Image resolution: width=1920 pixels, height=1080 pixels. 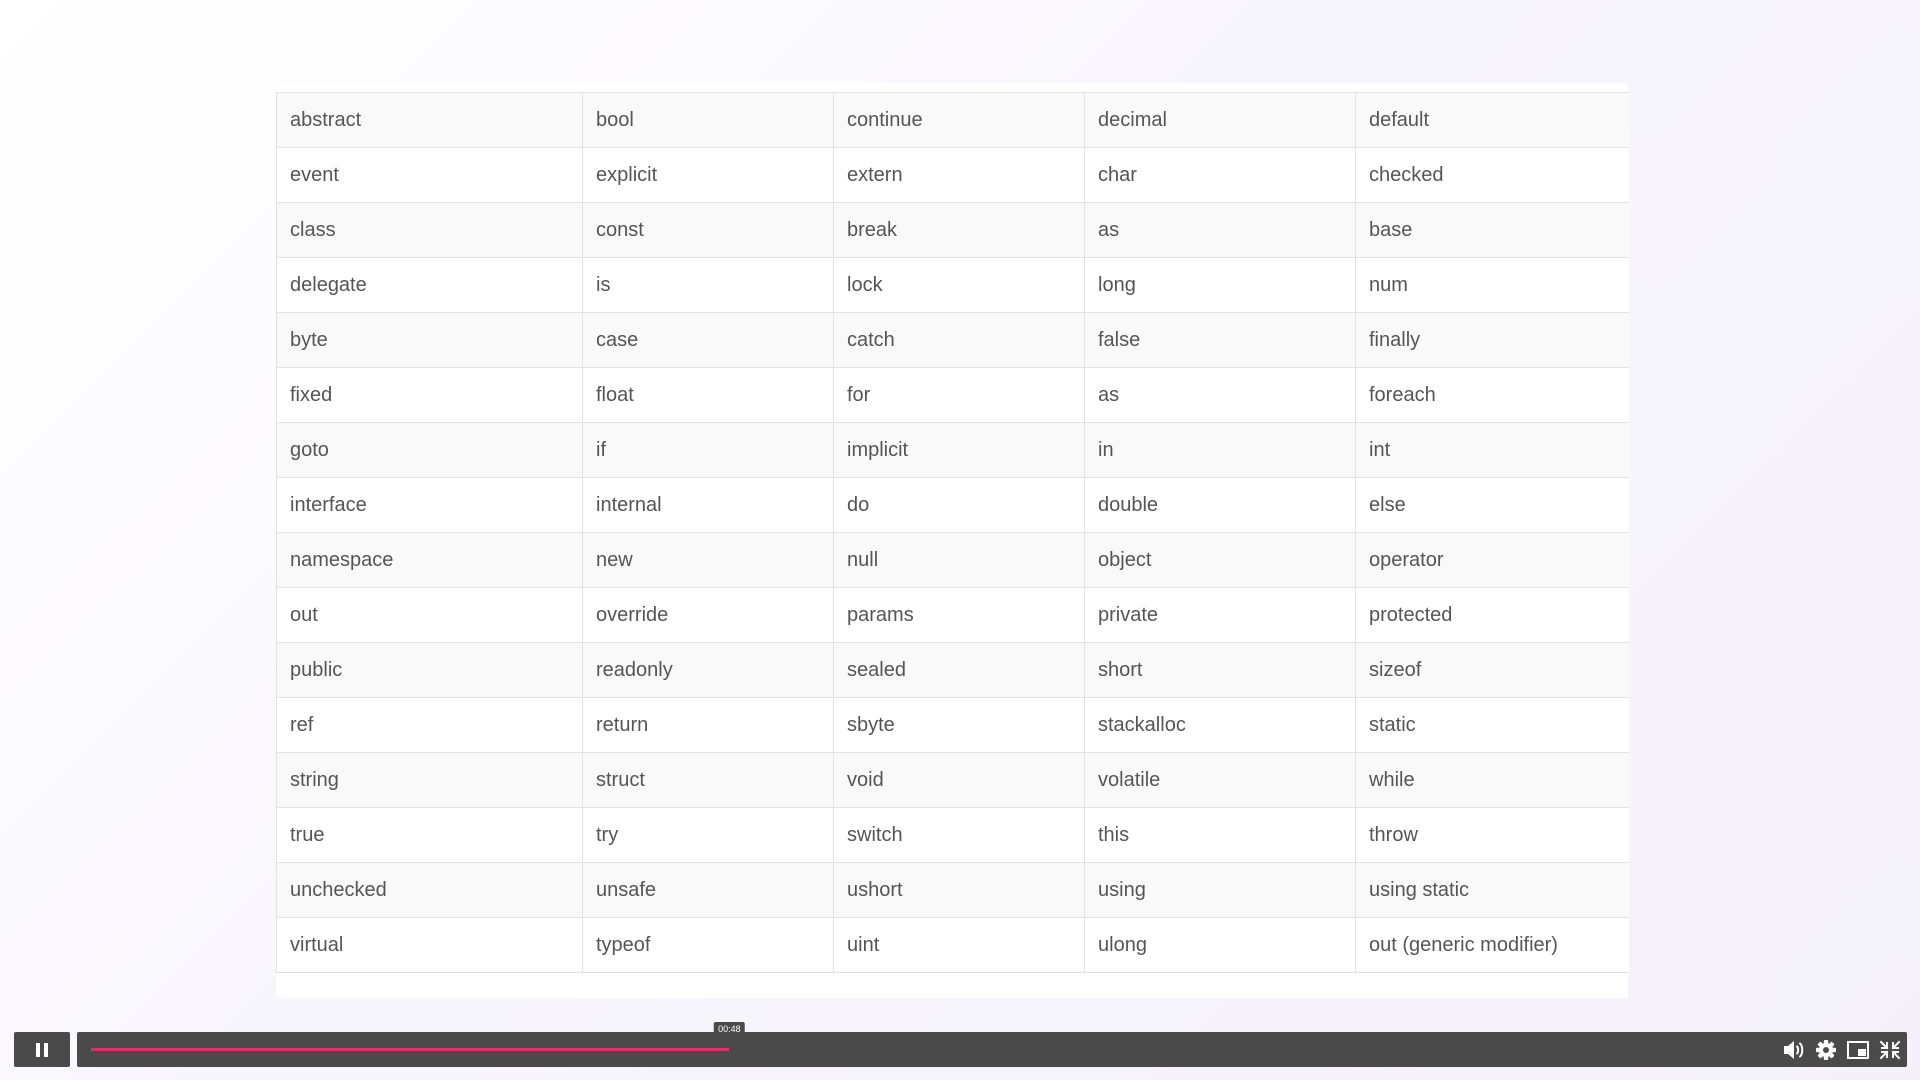 I want to click on table-cell: for, so click(x=959, y=395).